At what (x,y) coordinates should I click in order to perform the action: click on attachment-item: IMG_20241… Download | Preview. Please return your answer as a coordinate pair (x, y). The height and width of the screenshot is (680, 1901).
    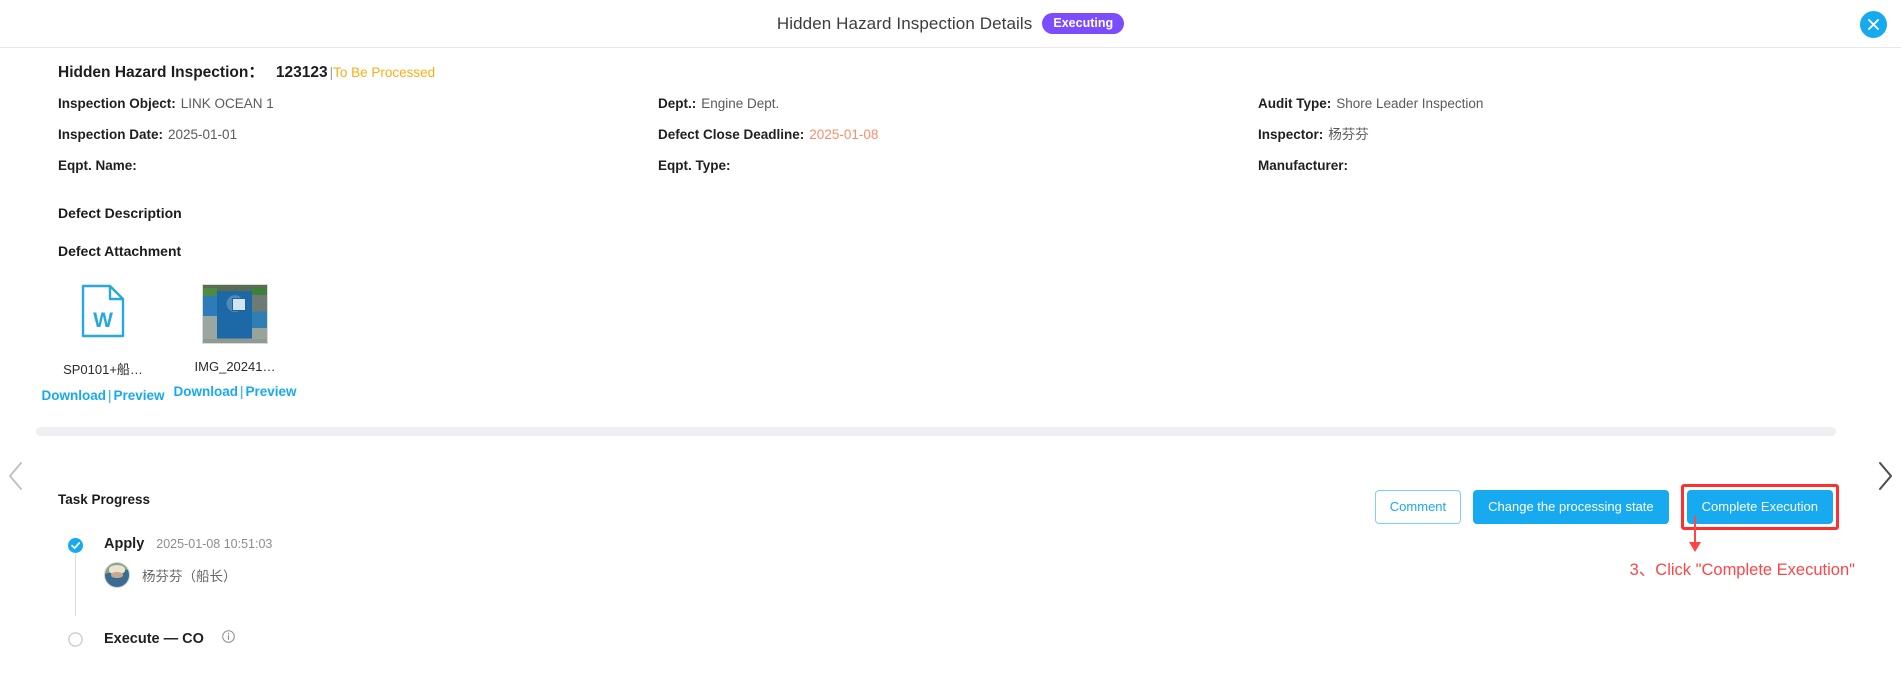
    Looking at the image, I should click on (235, 342).